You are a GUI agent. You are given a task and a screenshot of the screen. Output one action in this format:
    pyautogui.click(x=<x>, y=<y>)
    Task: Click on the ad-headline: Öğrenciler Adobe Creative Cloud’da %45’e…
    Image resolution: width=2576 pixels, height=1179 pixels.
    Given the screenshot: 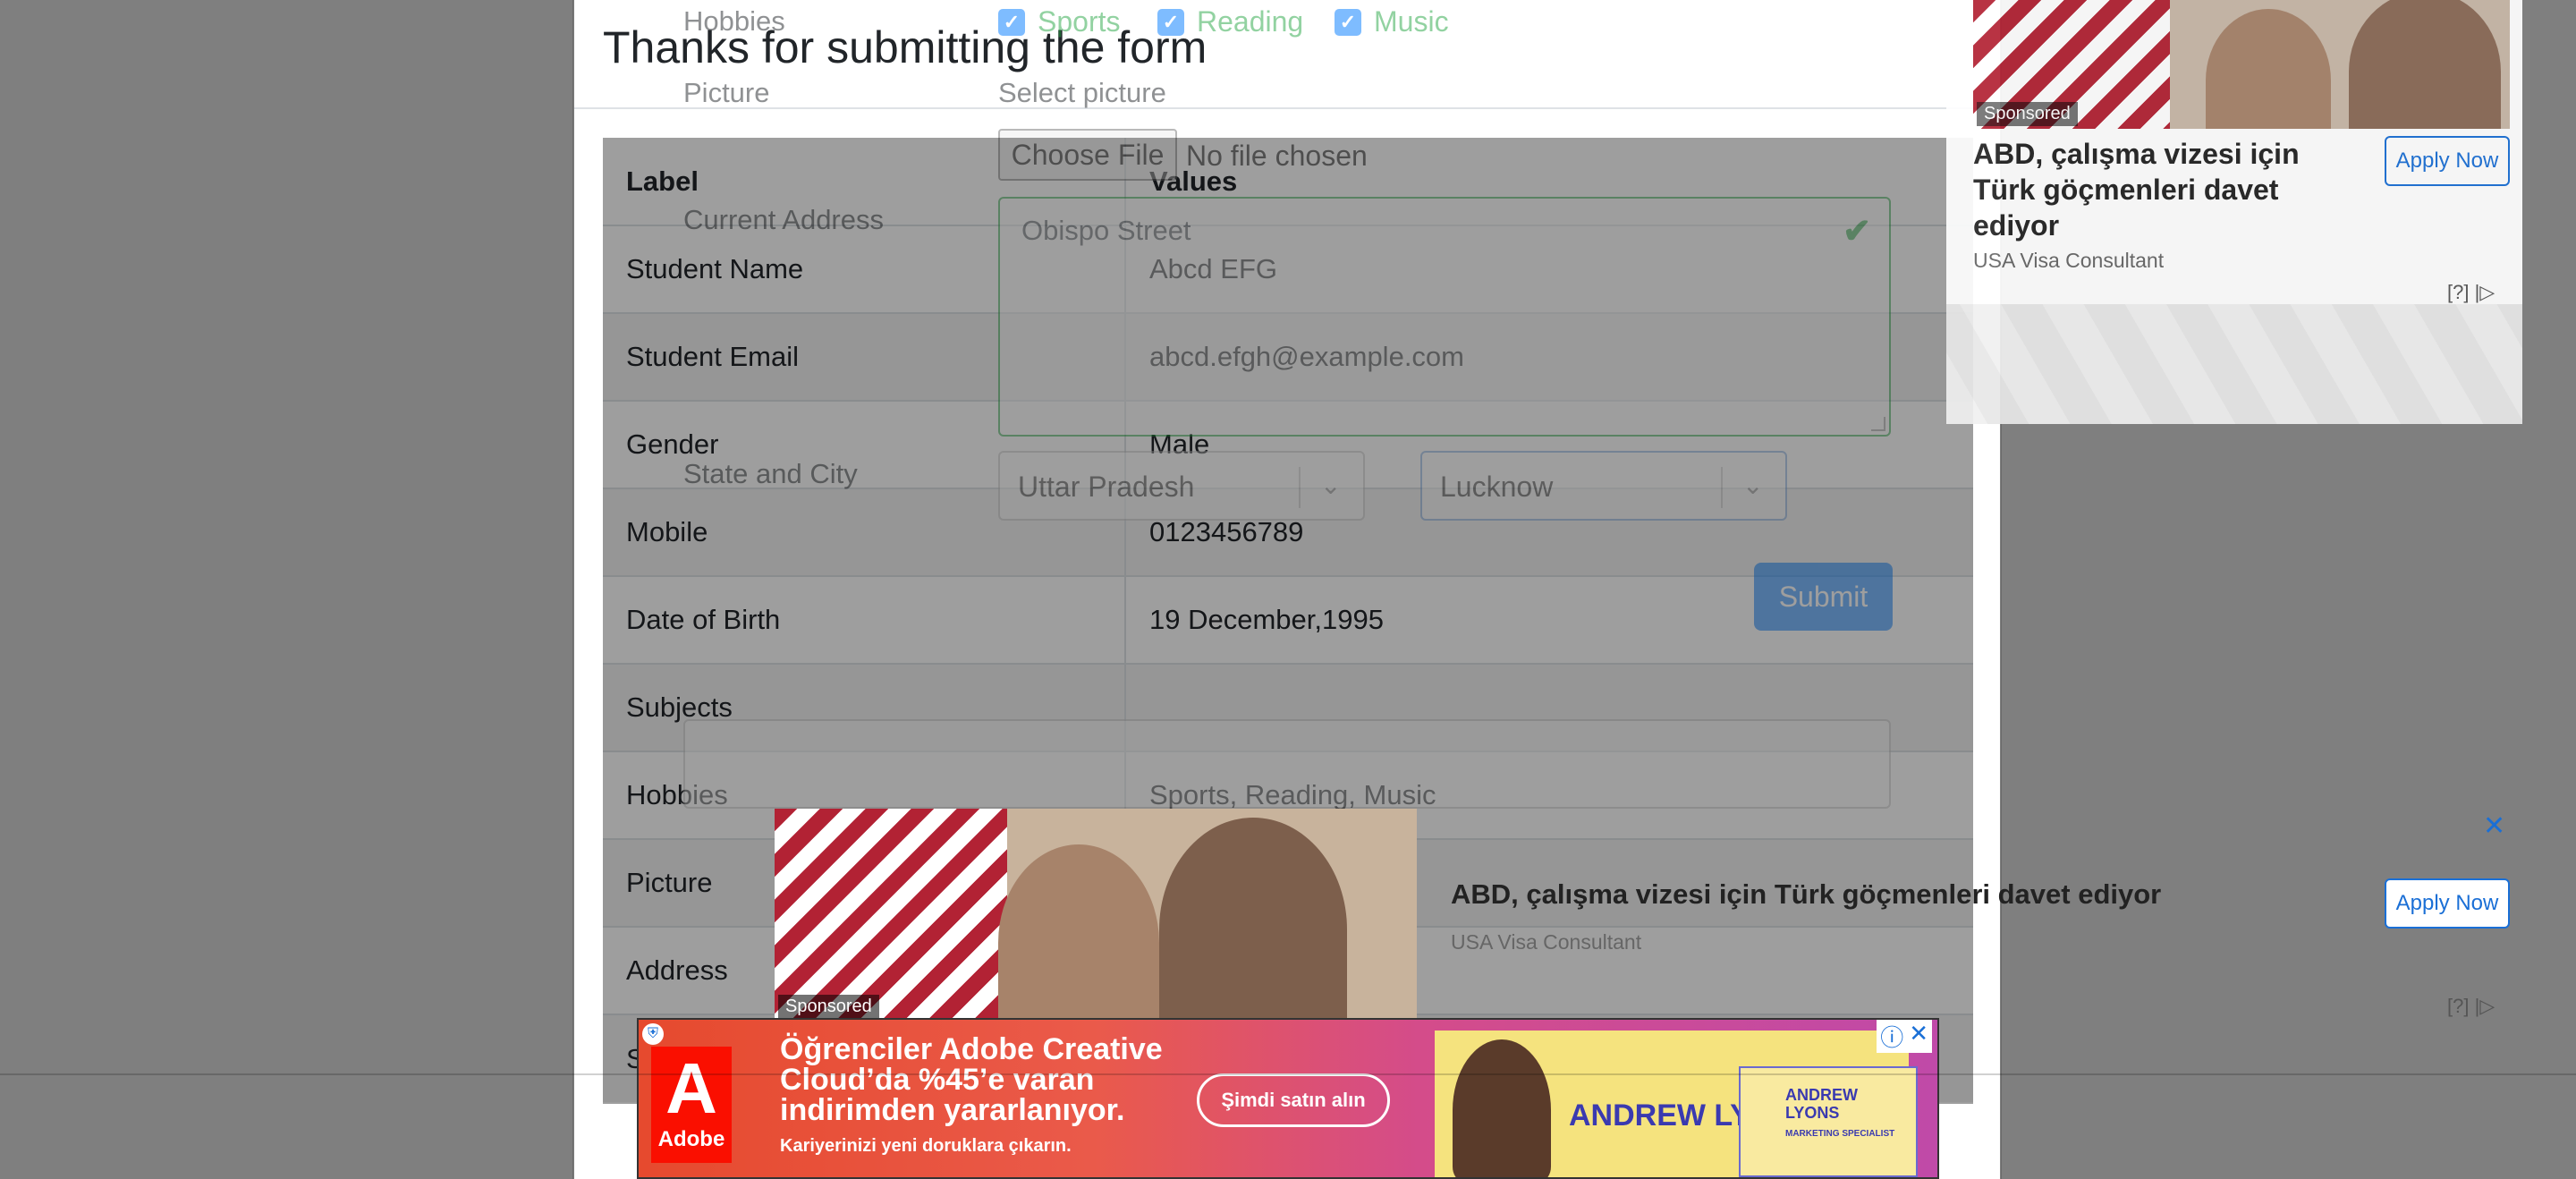 What is the action you would take?
    pyautogui.click(x=1012, y=1080)
    